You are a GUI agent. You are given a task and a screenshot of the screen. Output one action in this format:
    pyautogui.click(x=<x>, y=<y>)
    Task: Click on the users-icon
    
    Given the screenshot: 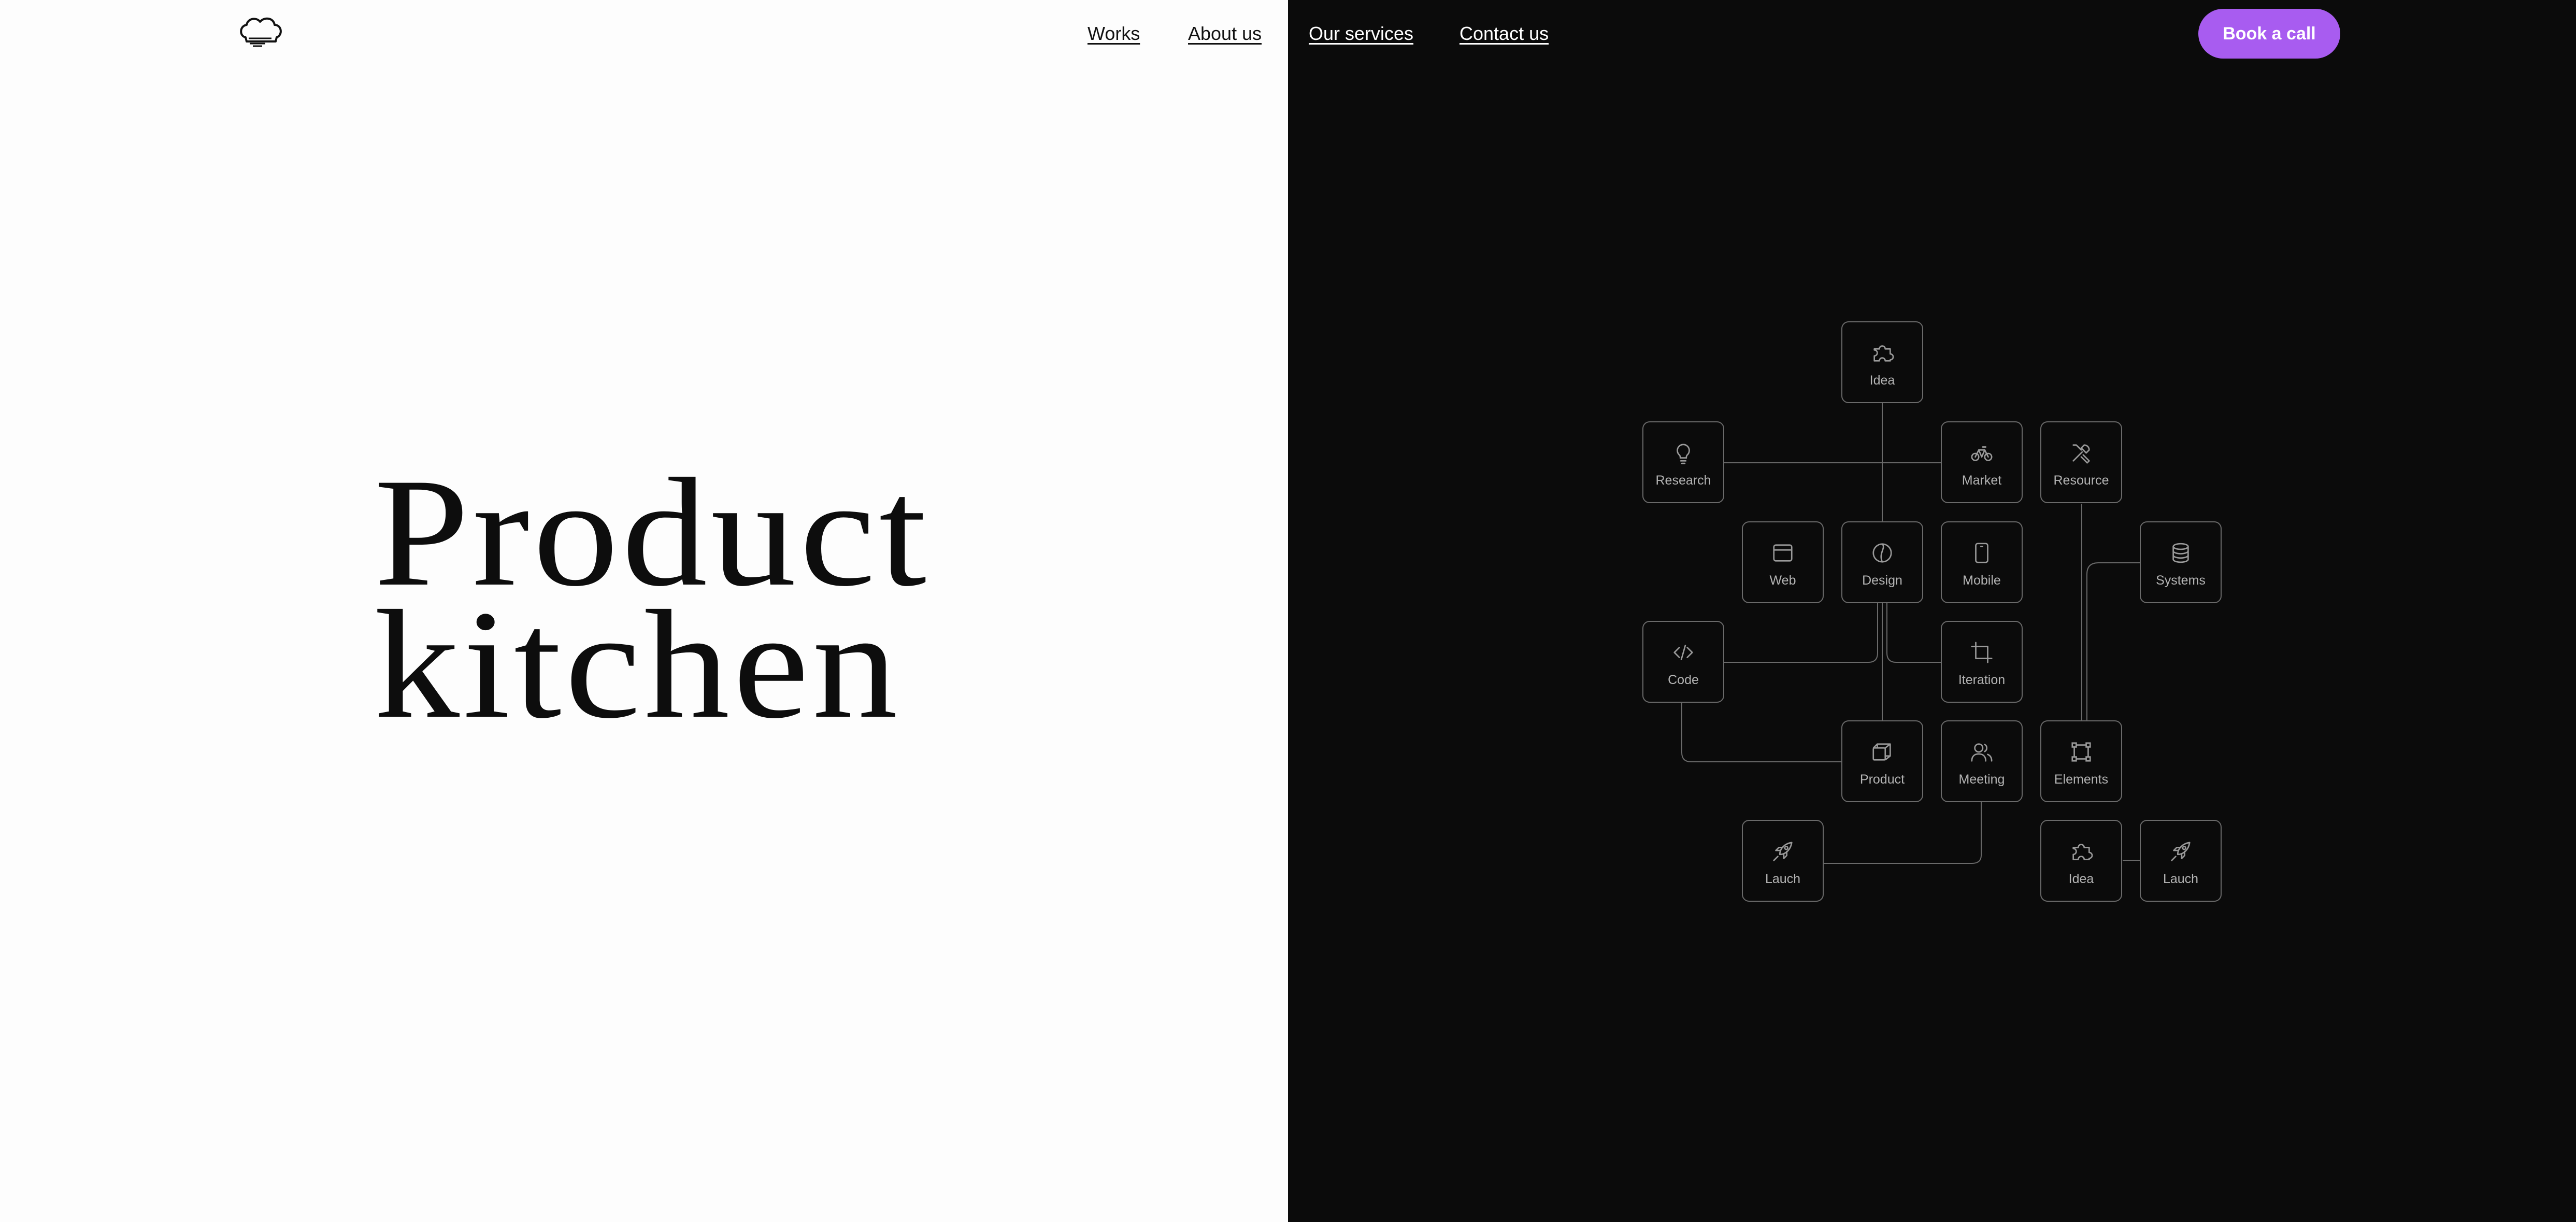 What is the action you would take?
    pyautogui.click(x=1982, y=752)
    